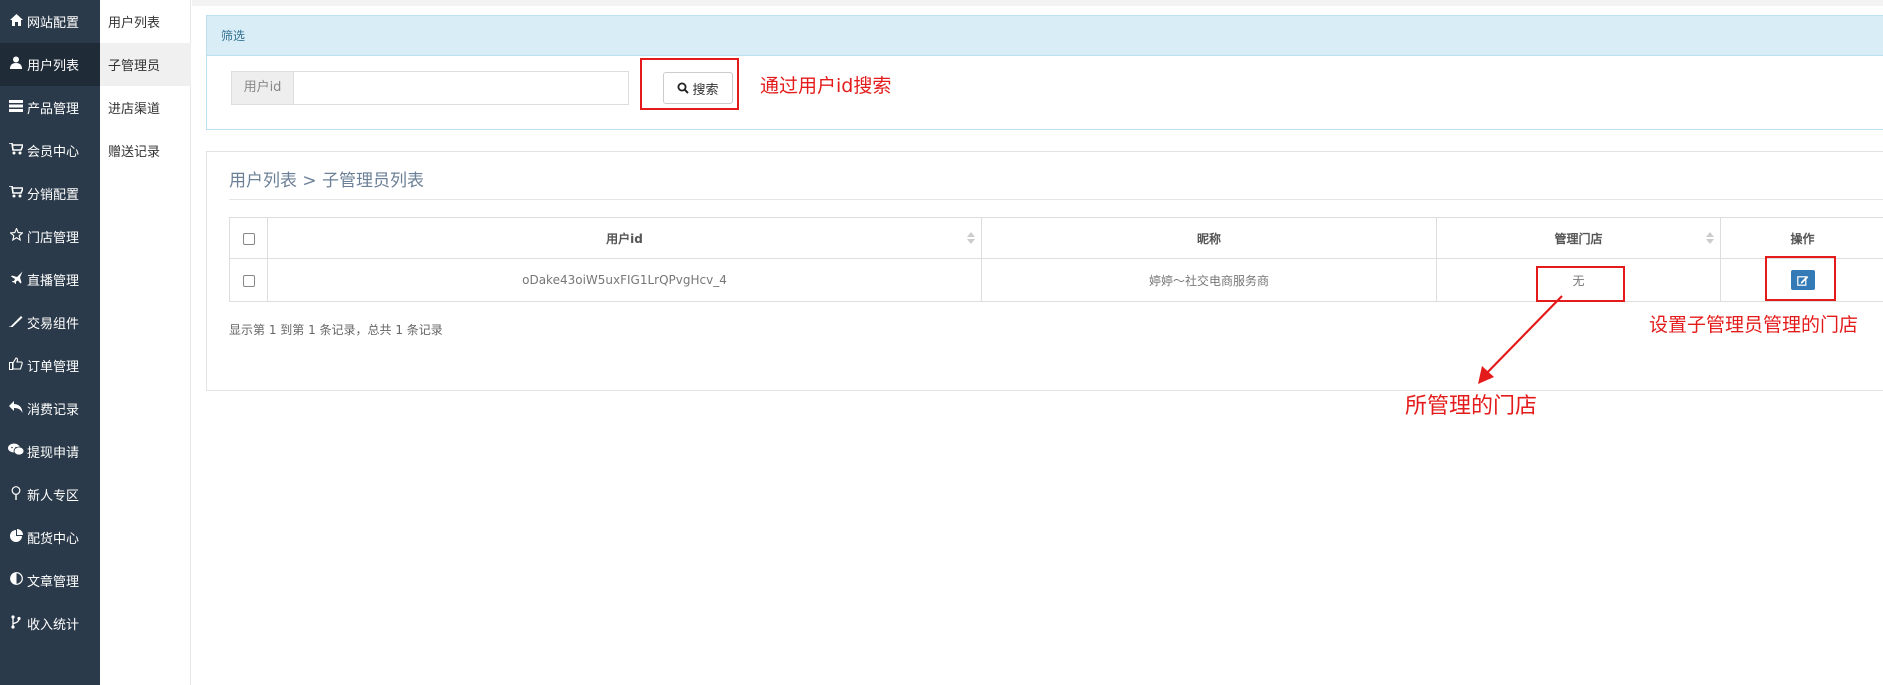 Image resolution: width=1883 pixels, height=685 pixels. I want to click on edit-icon, so click(1802, 280).